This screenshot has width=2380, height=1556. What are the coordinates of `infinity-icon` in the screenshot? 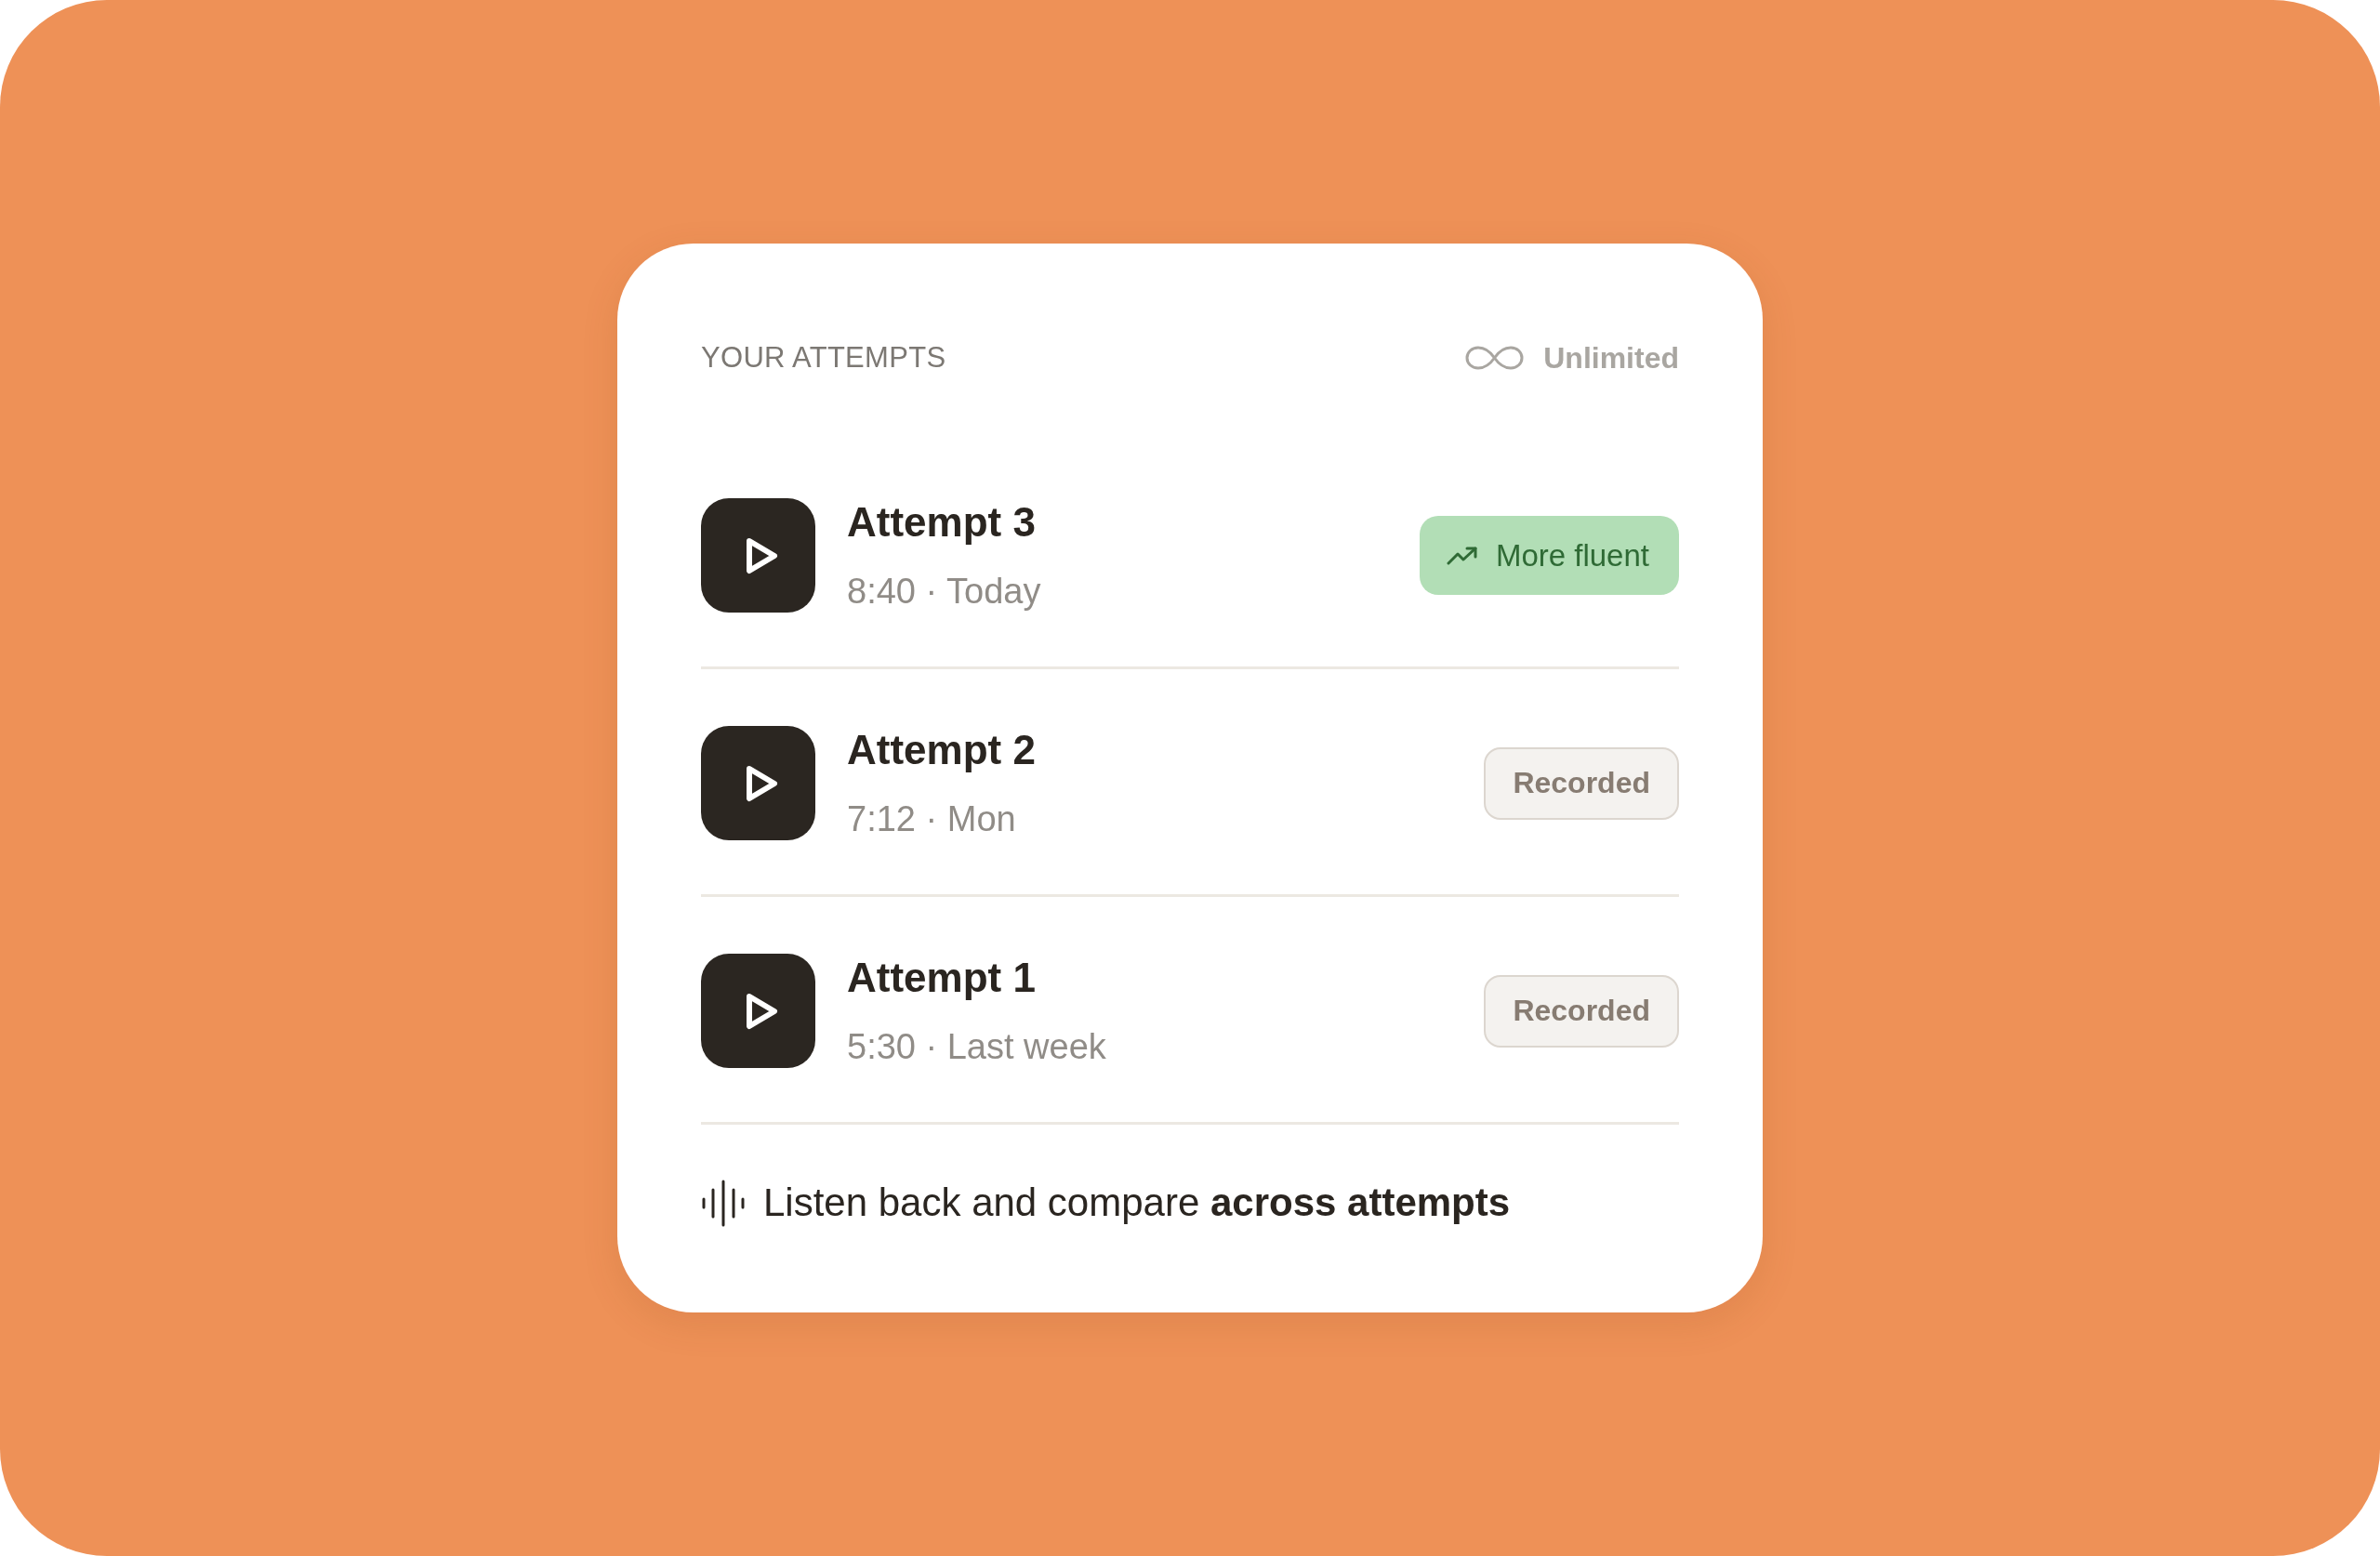 It's located at (1495, 358).